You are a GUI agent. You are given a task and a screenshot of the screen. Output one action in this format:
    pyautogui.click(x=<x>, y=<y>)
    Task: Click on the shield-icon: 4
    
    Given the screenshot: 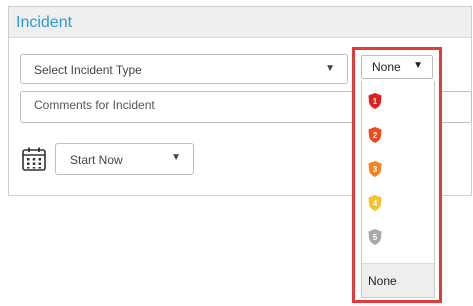 What is the action you would take?
    pyautogui.click(x=375, y=203)
    